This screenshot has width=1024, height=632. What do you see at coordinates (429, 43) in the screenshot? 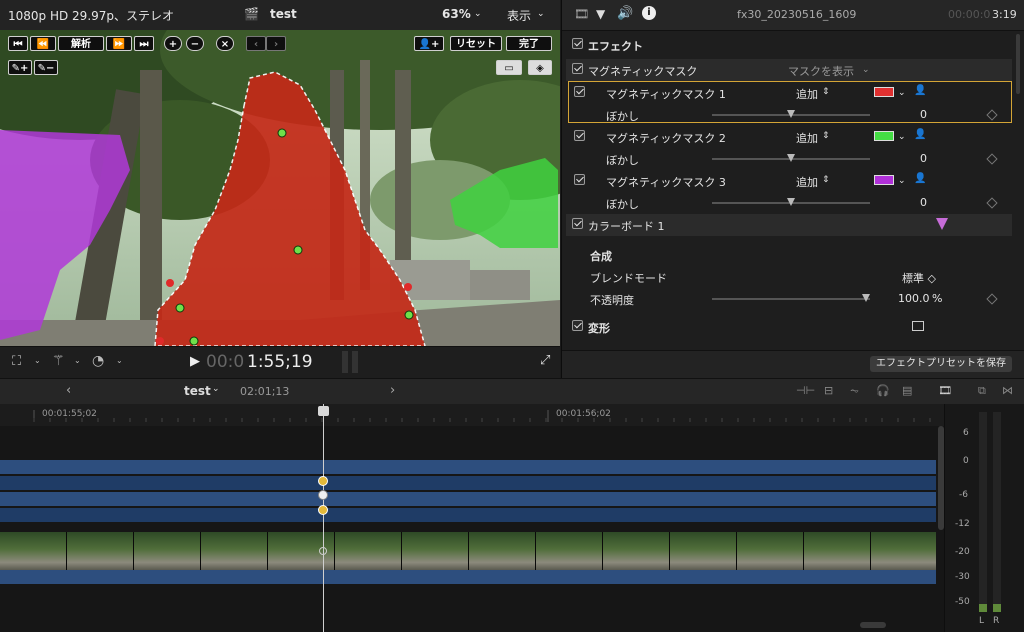
I see `person-add-icon: 👤+` at bounding box center [429, 43].